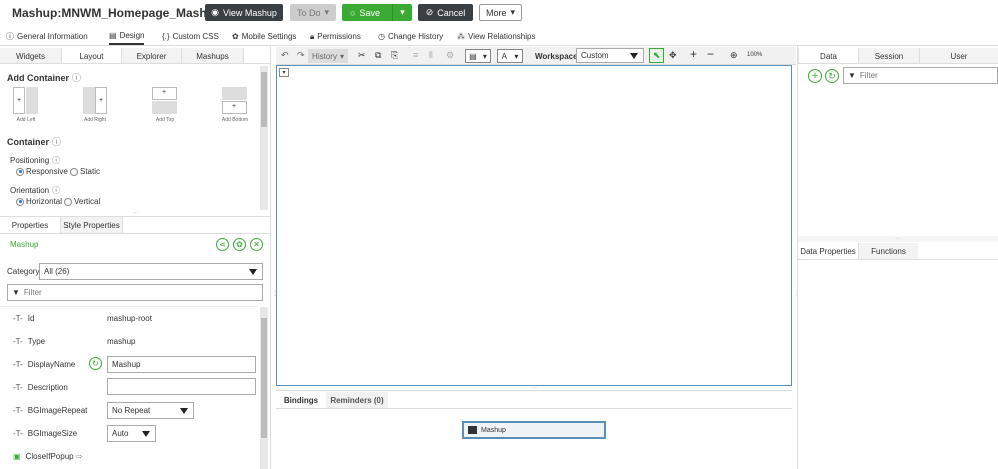 Image resolution: width=998 pixels, height=469 pixels. What do you see at coordinates (150, 410) in the screenshot?
I see `bgimagerepeat-select: No Repeat` at bounding box center [150, 410].